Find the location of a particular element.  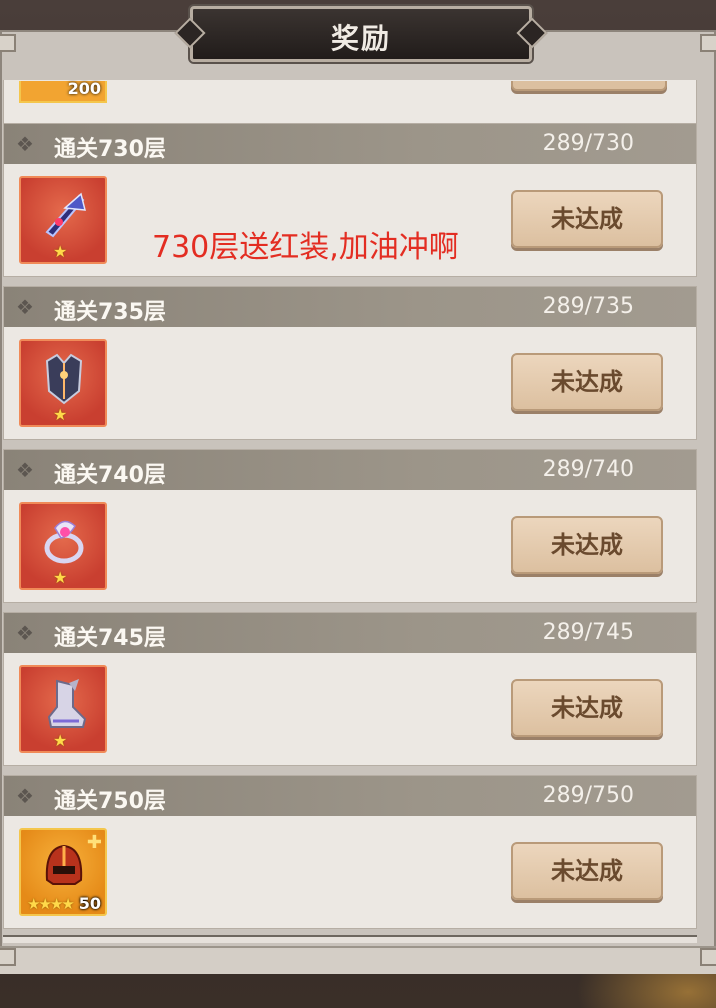

boots-icon is located at coordinates (67, 703).